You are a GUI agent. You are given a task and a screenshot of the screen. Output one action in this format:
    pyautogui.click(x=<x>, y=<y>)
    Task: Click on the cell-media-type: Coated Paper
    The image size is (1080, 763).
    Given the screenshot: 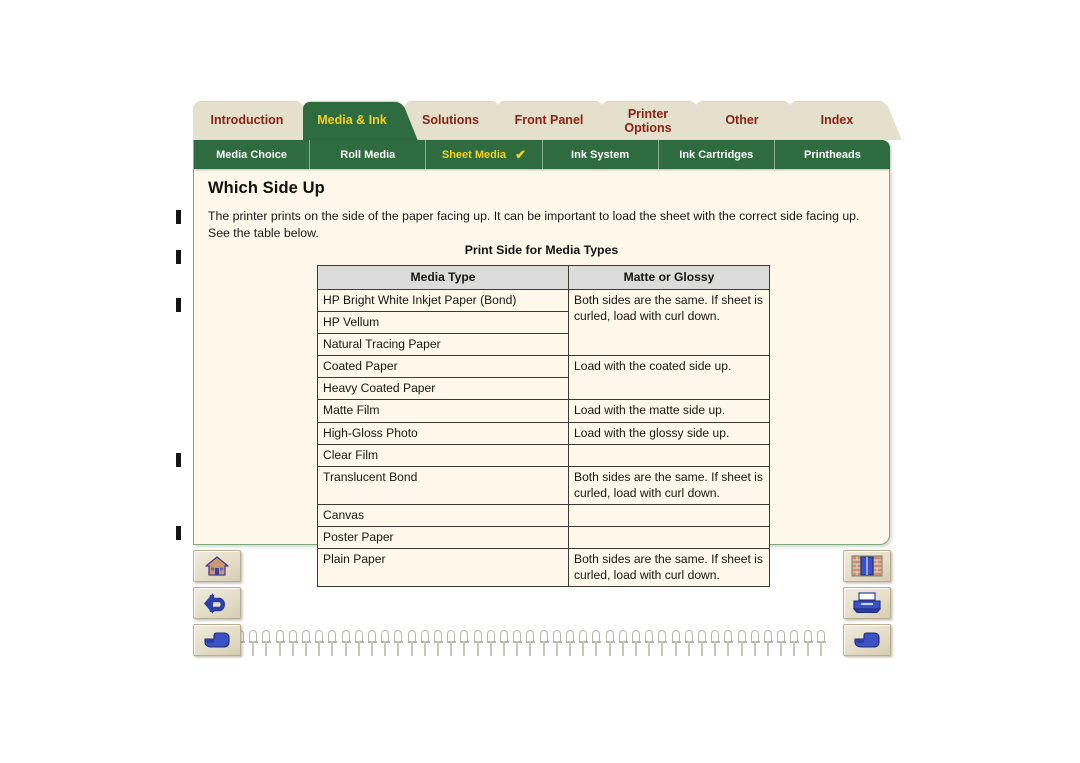 What is the action you would take?
    pyautogui.click(x=443, y=367)
    